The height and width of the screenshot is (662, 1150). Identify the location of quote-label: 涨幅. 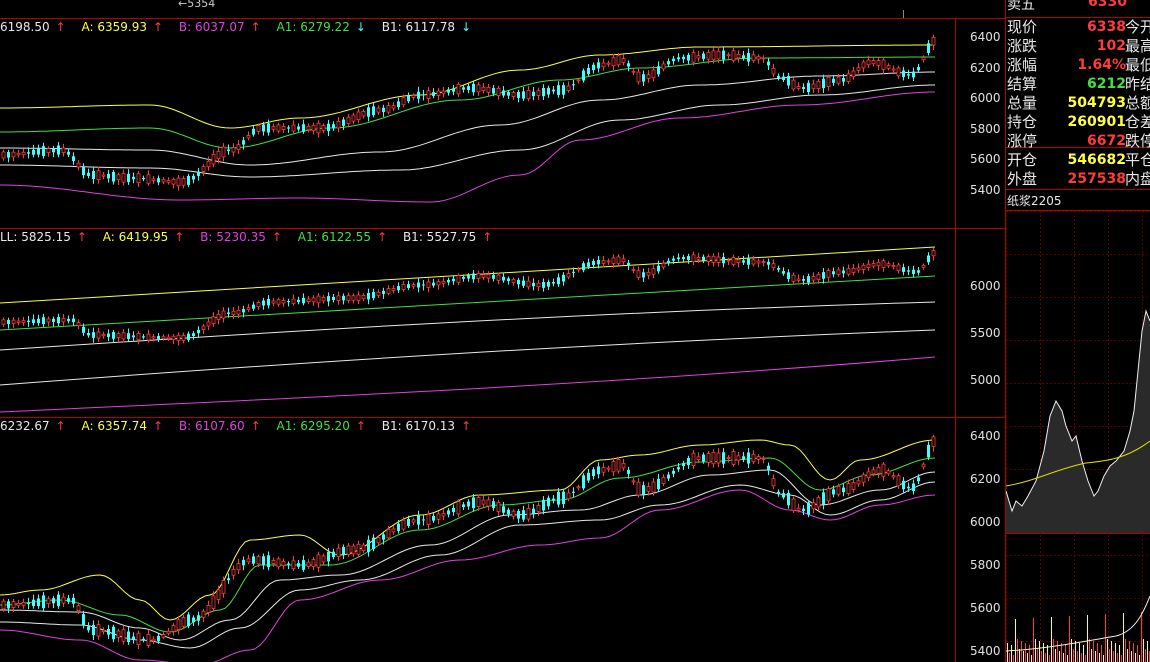
(1022, 65).